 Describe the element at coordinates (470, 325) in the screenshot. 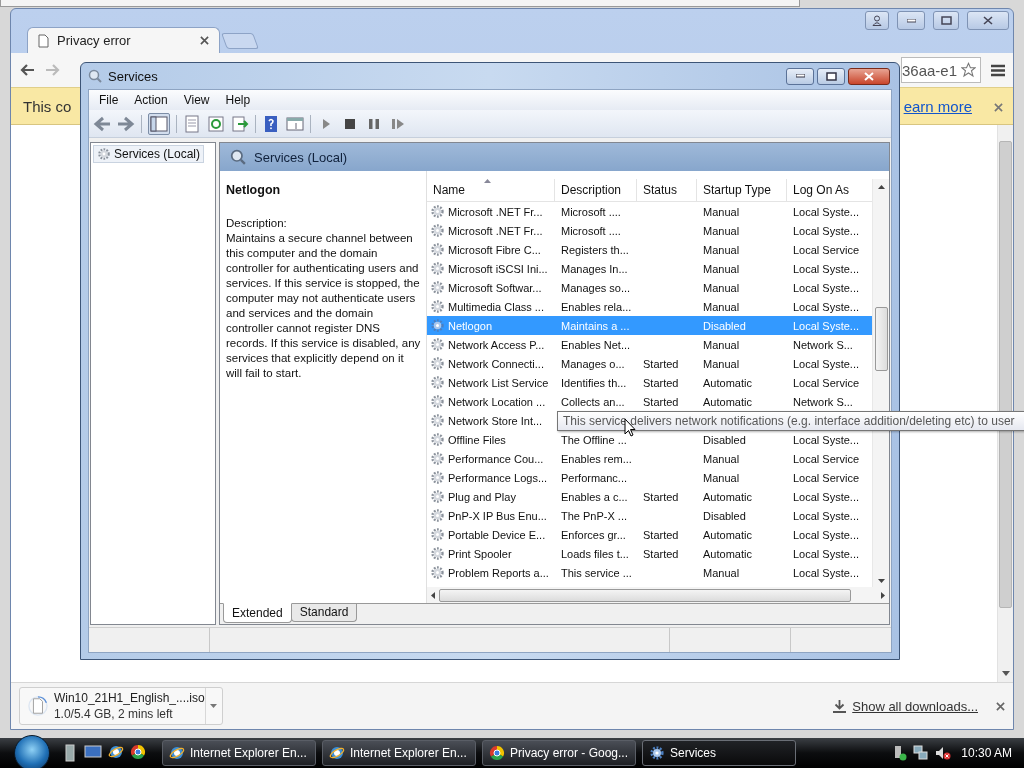

I see `table-cell: Netlogon` at that location.